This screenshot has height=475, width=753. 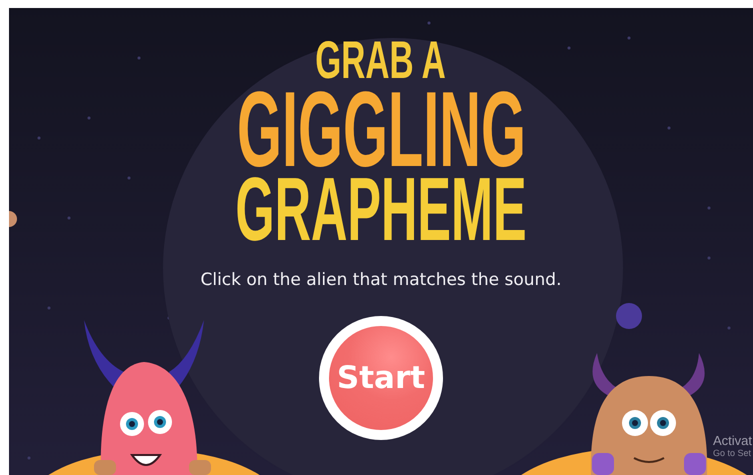 What do you see at coordinates (732, 453) in the screenshot?
I see `activation-notice-text: Go to Set` at bounding box center [732, 453].